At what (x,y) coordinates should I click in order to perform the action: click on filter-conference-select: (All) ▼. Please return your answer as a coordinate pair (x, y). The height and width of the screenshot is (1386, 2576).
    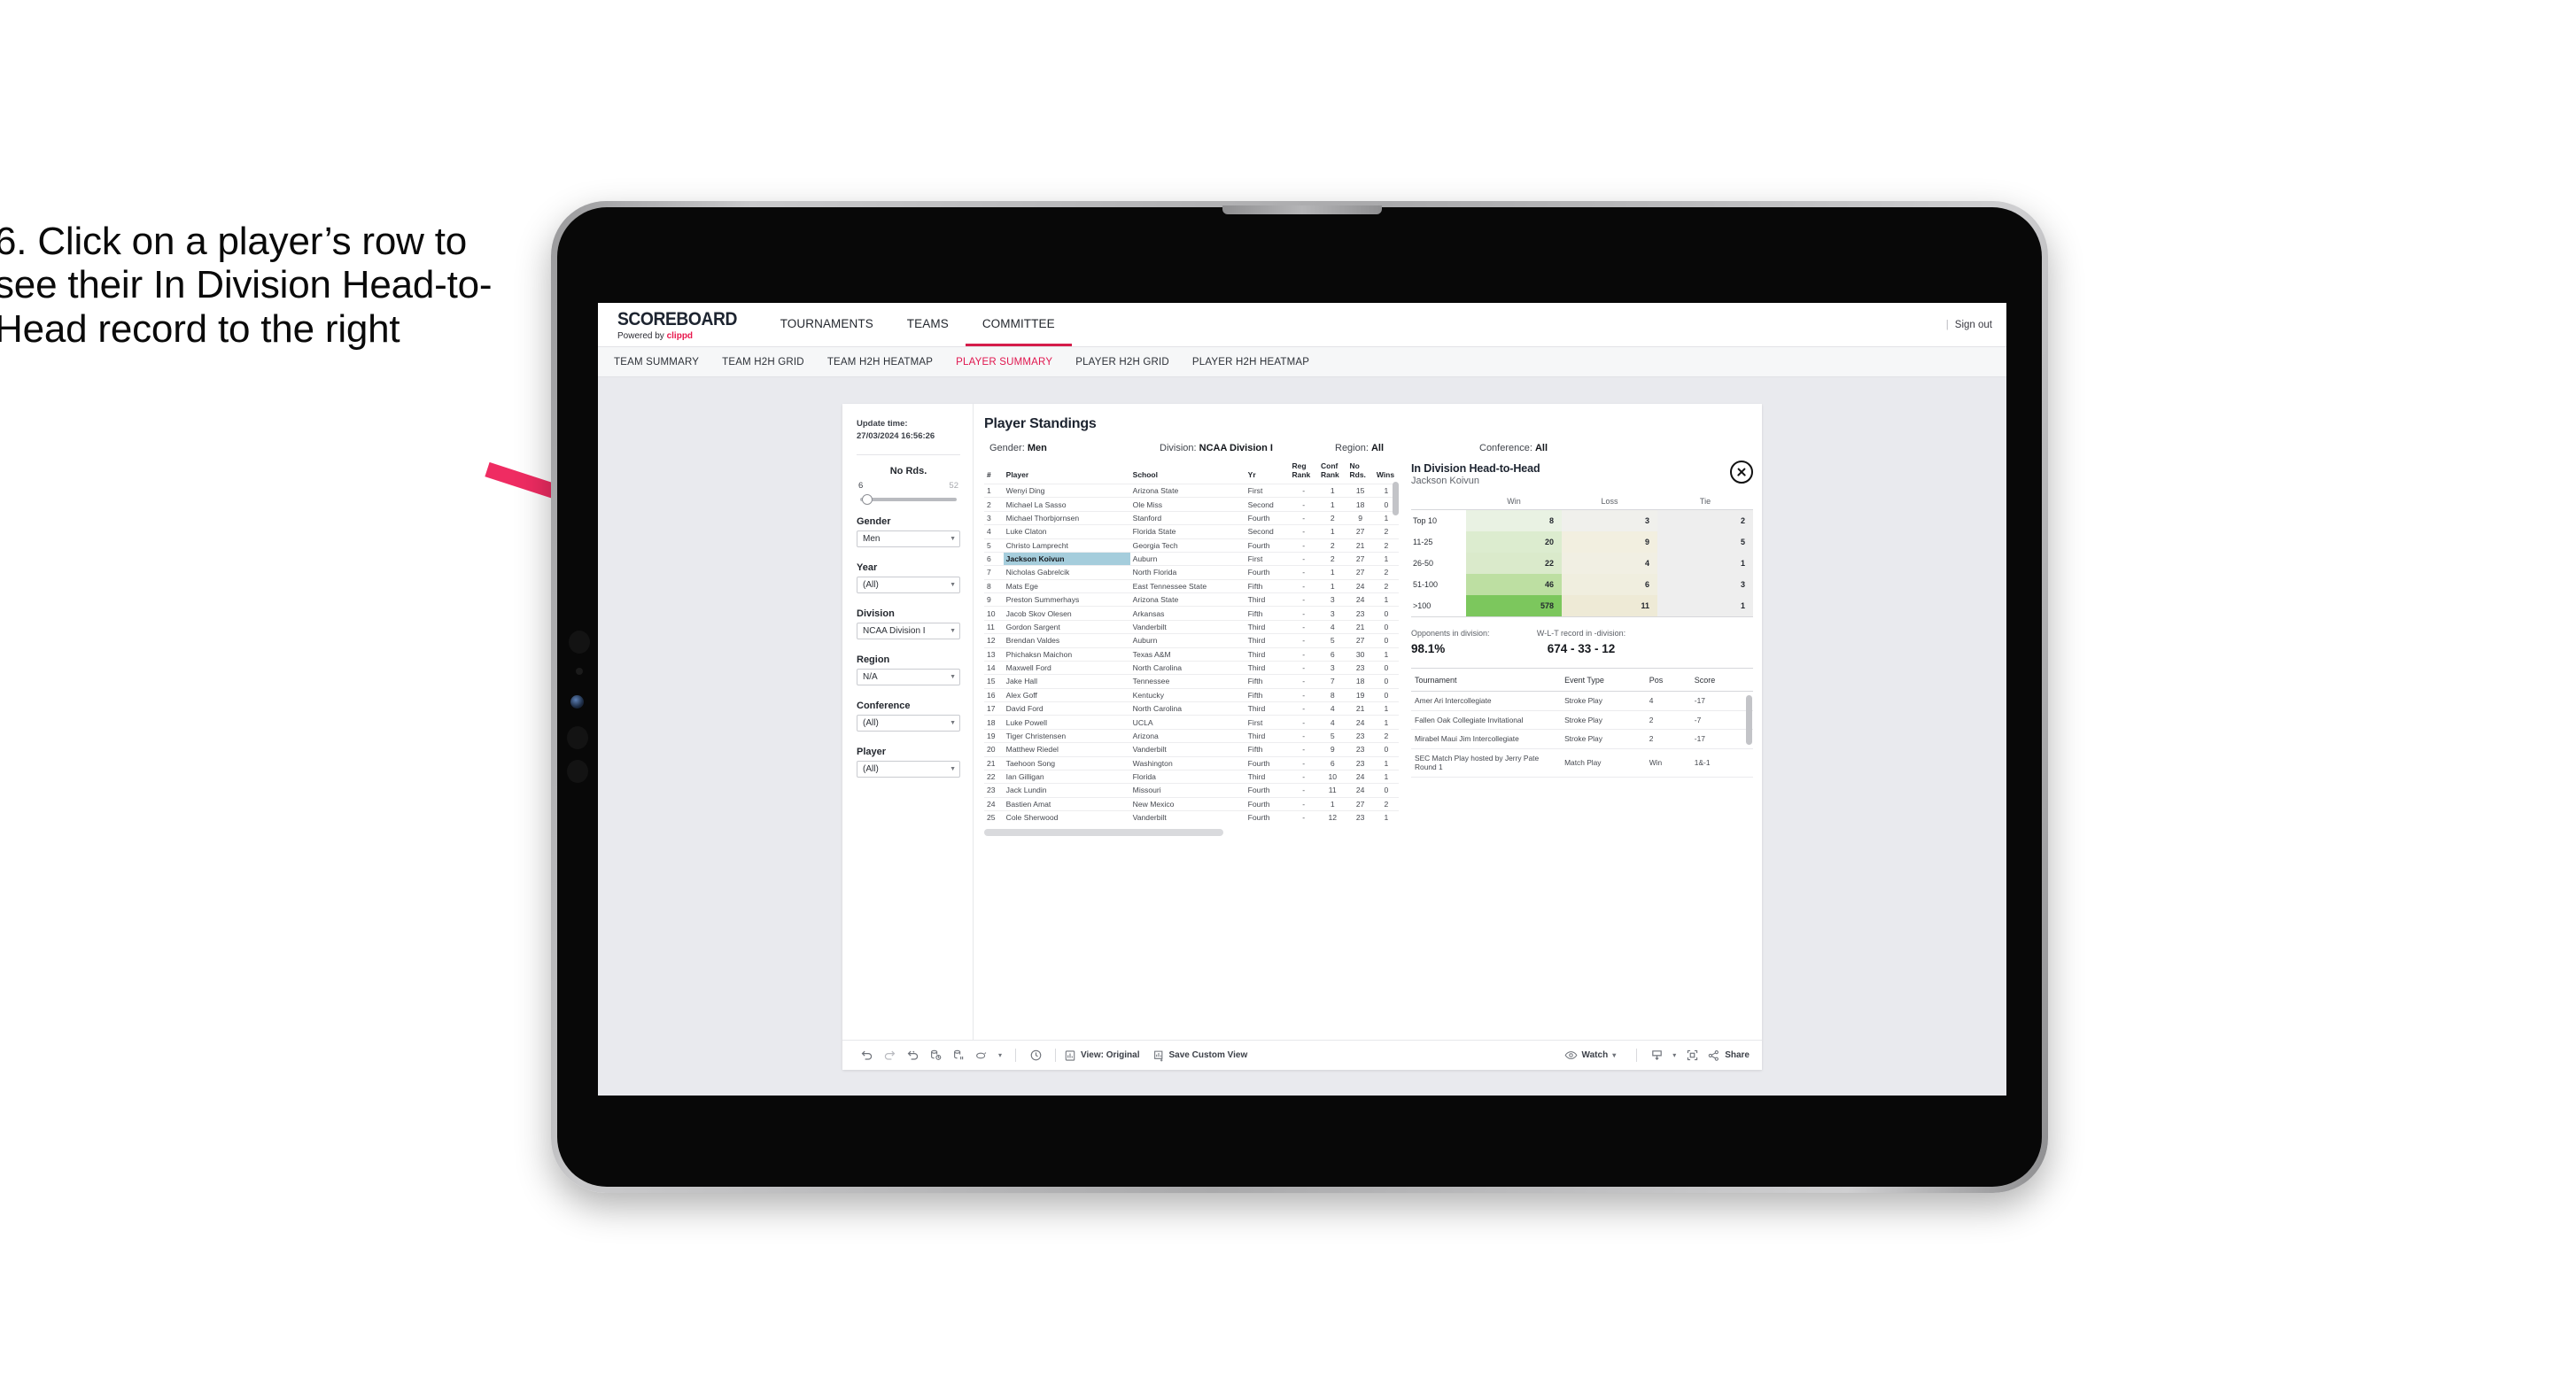
    Looking at the image, I should click on (908, 723).